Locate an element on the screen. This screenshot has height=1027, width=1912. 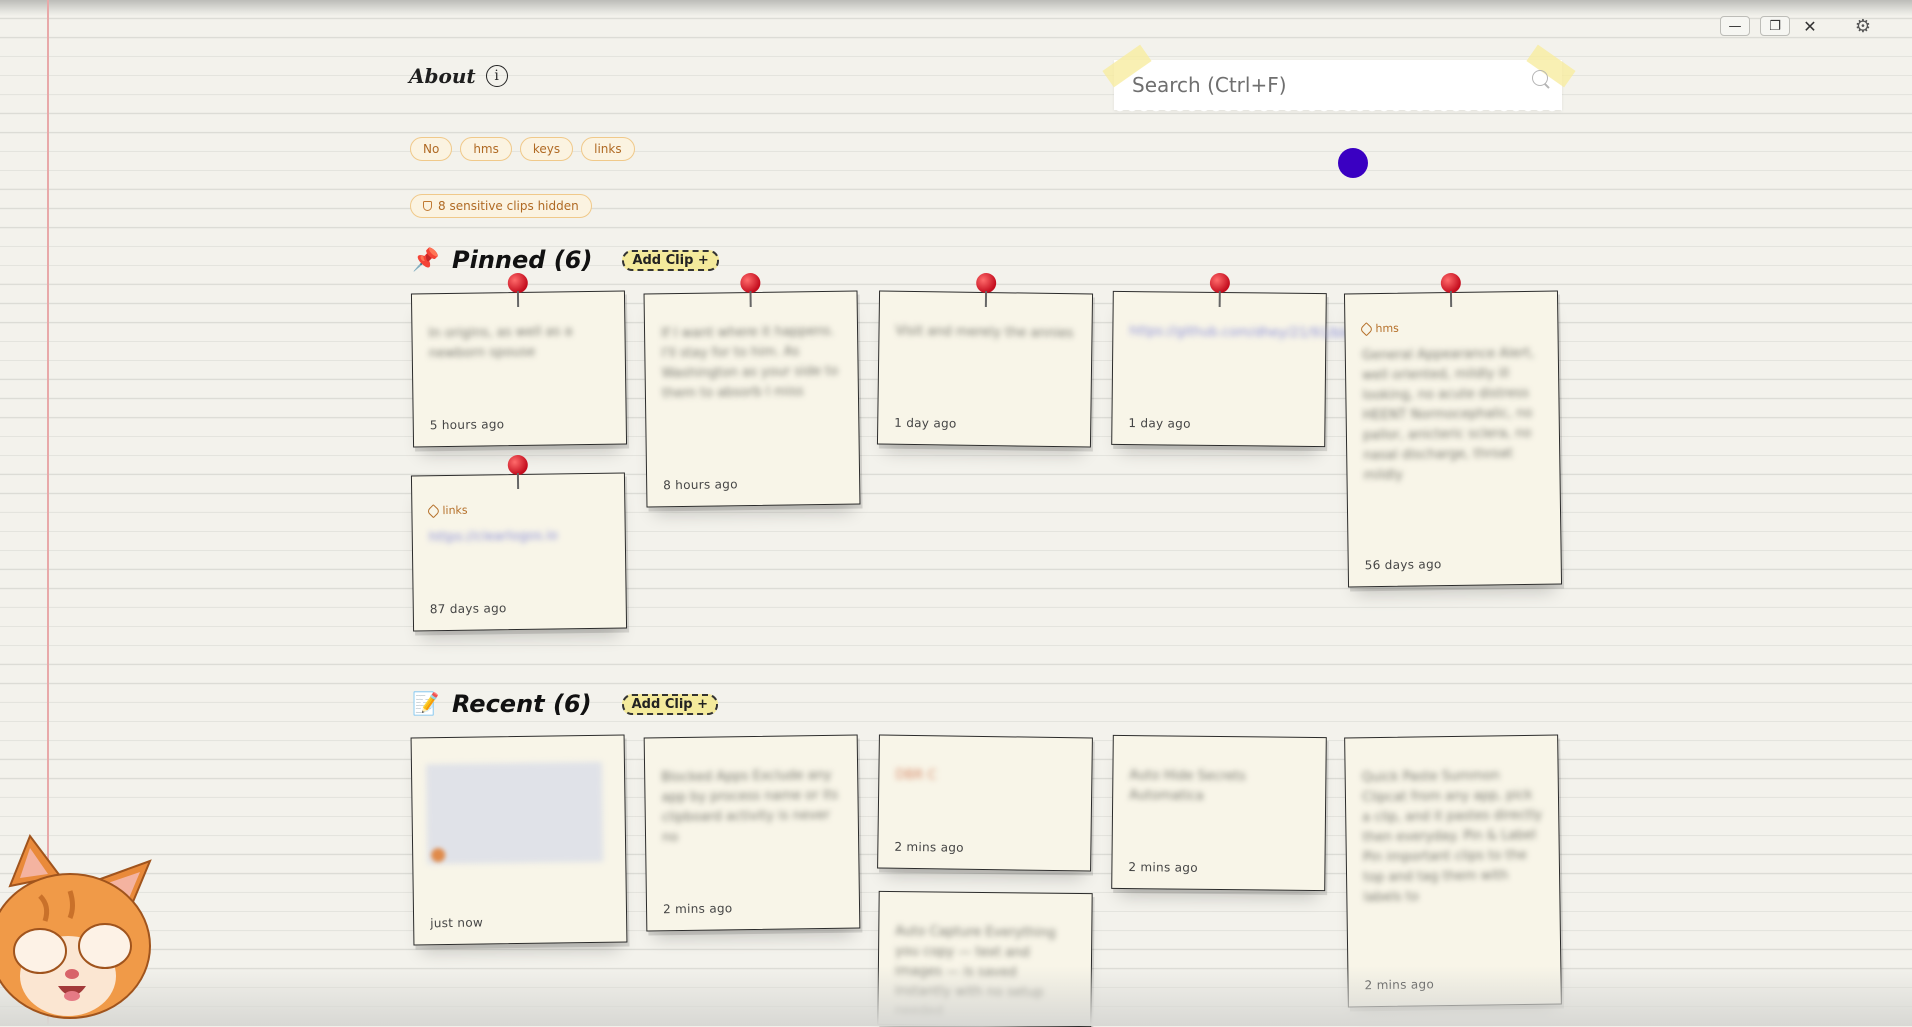
tag-filter-links: links is located at coordinates (608, 149).